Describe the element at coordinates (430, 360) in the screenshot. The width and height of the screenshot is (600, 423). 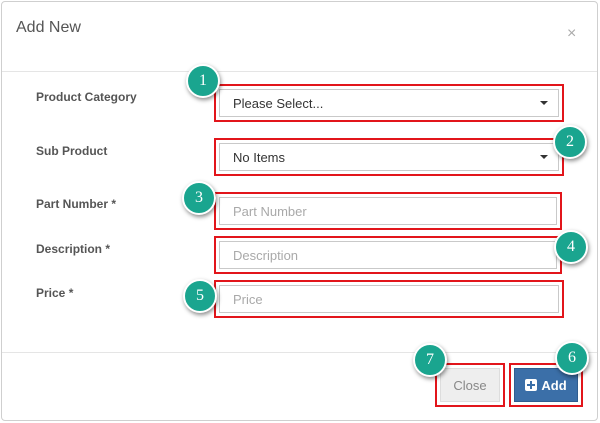
I see `callout-badge-7: 7` at that location.